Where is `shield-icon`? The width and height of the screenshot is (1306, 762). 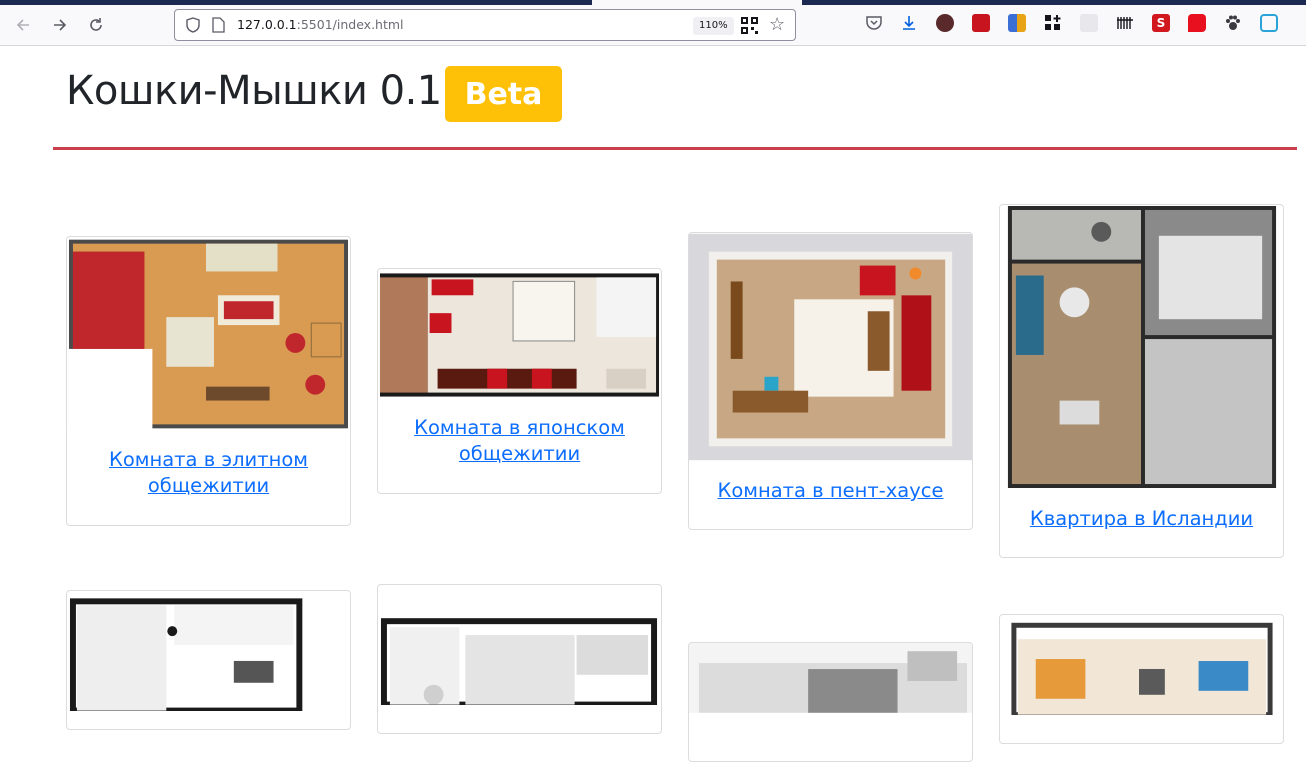 shield-icon is located at coordinates (193, 25).